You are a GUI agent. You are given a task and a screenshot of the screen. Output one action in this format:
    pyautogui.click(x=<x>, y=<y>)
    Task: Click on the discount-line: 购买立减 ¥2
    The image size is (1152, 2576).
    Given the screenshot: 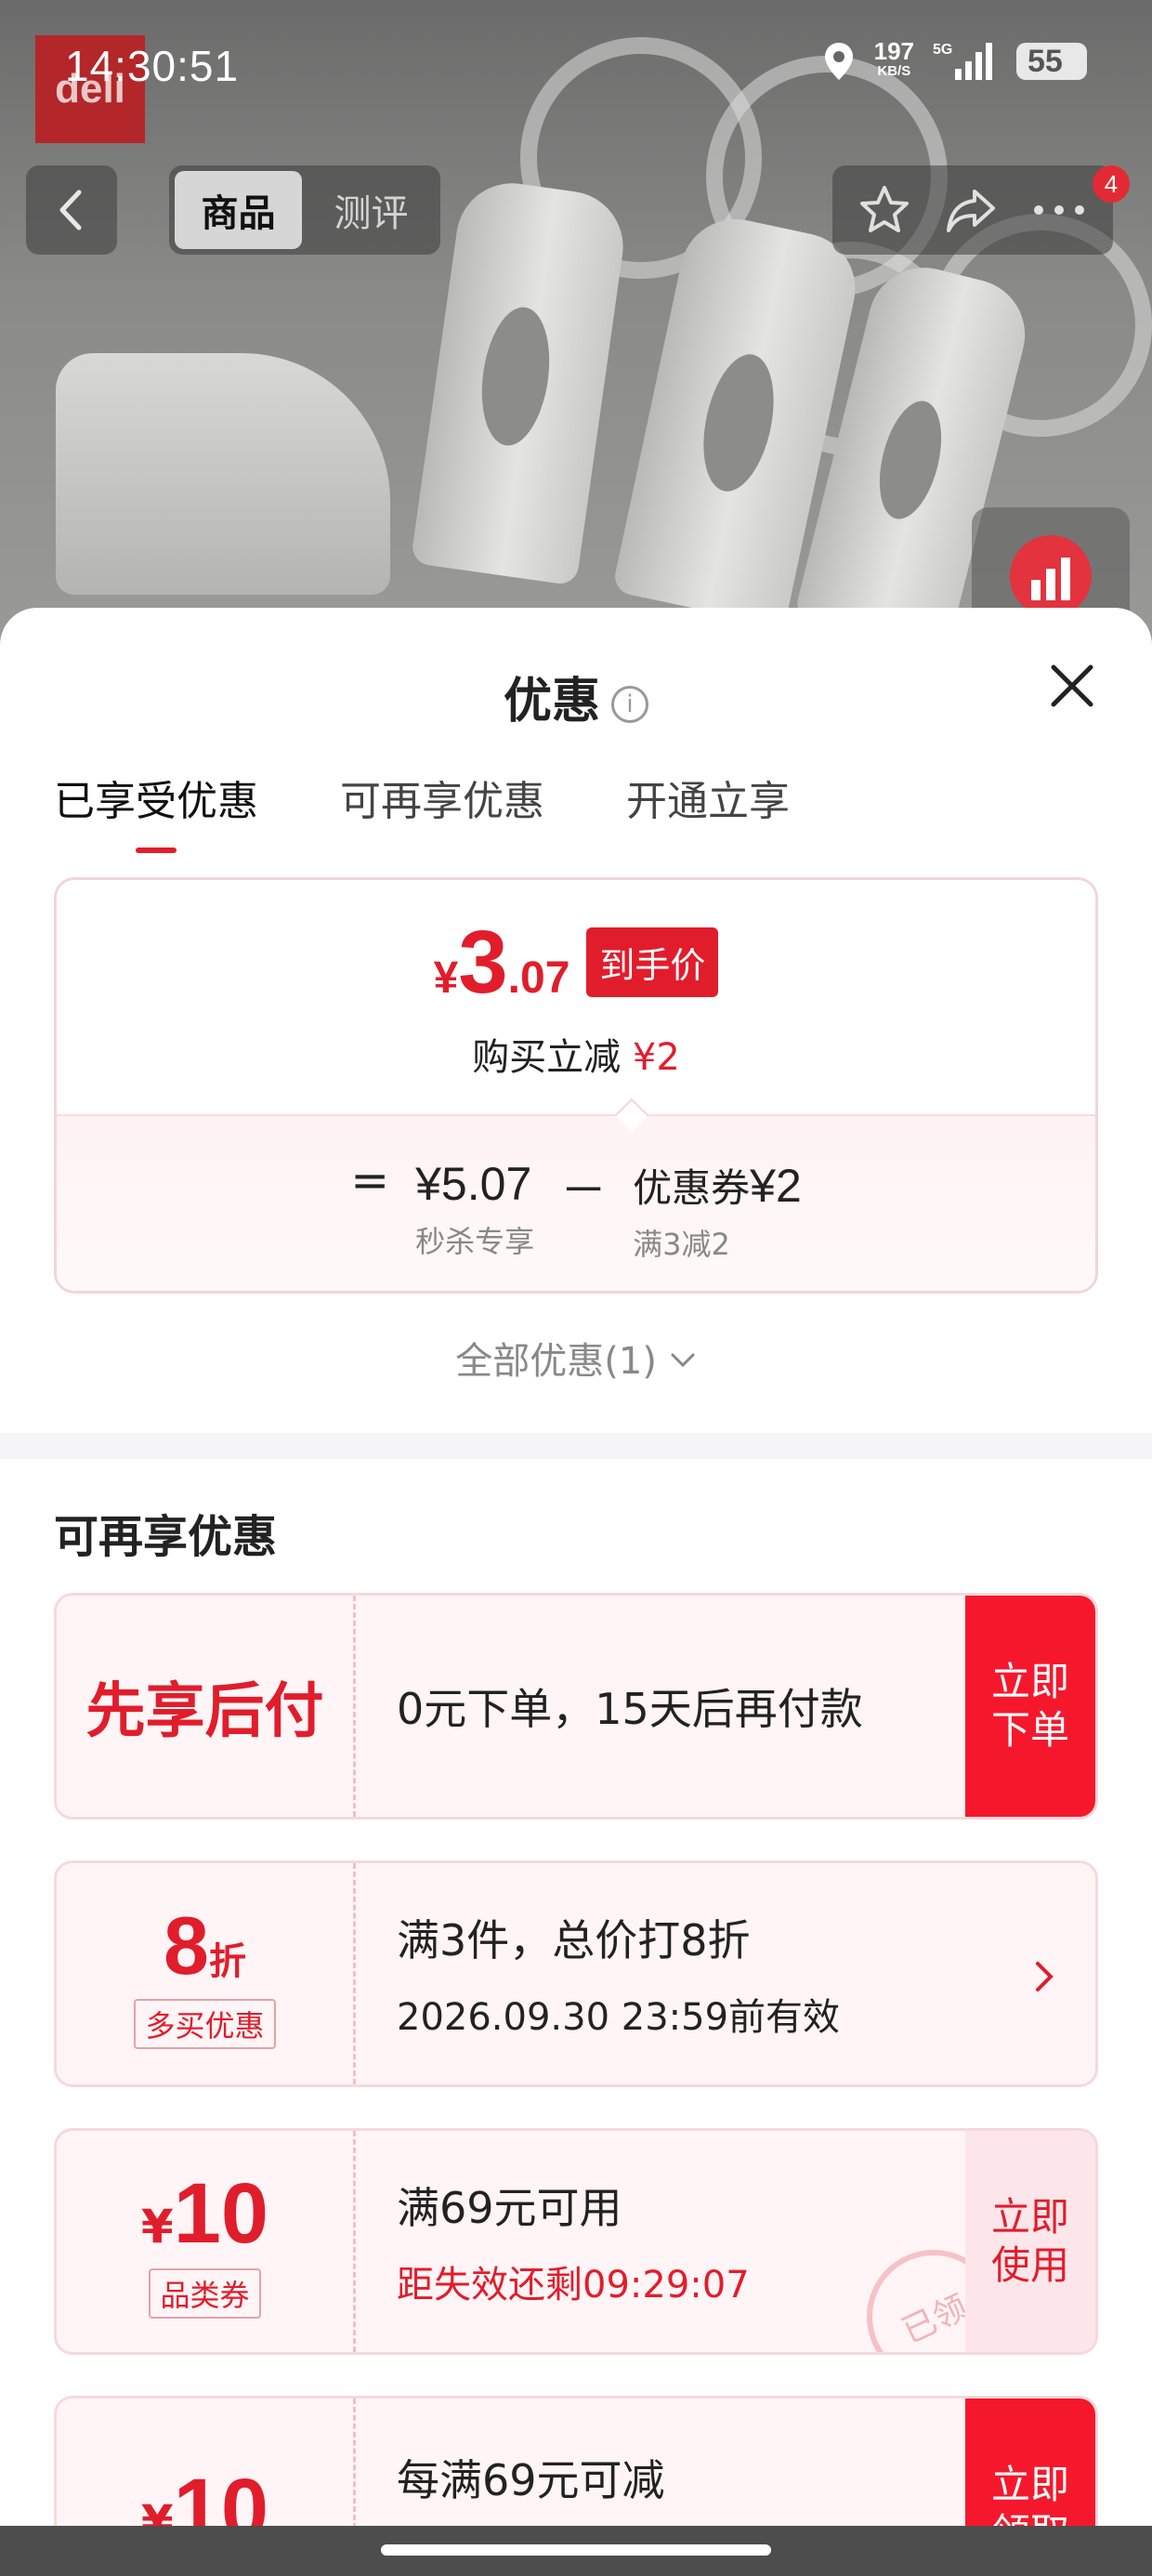 What is the action you would take?
    pyautogui.click(x=576, y=1057)
    